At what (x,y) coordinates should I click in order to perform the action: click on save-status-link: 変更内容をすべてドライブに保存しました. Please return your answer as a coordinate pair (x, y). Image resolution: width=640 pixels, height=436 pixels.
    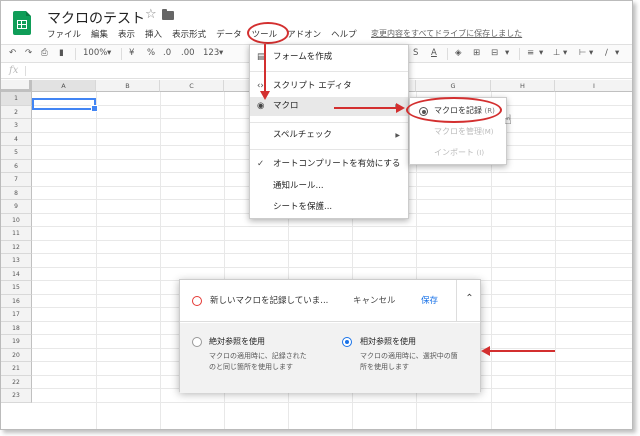
    Looking at the image, I should click on (446, 33).